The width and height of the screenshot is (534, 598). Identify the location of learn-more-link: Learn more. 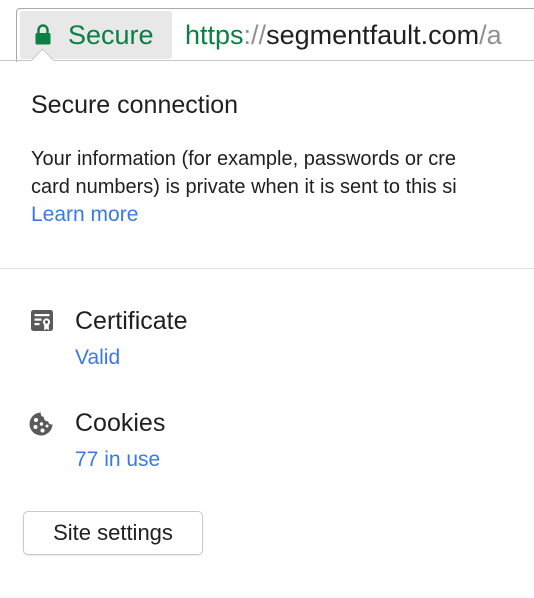
(84, 215).